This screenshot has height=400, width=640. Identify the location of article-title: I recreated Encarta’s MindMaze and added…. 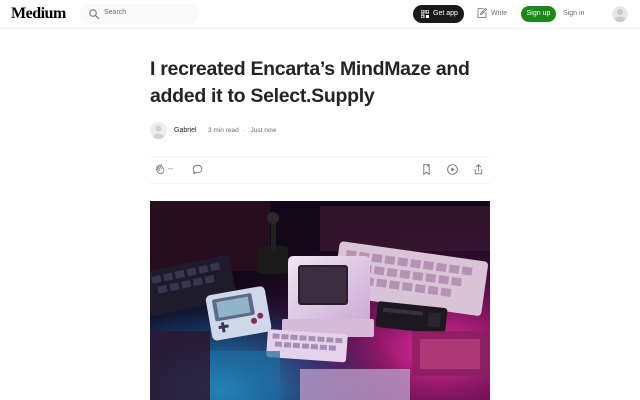
(310, 82).